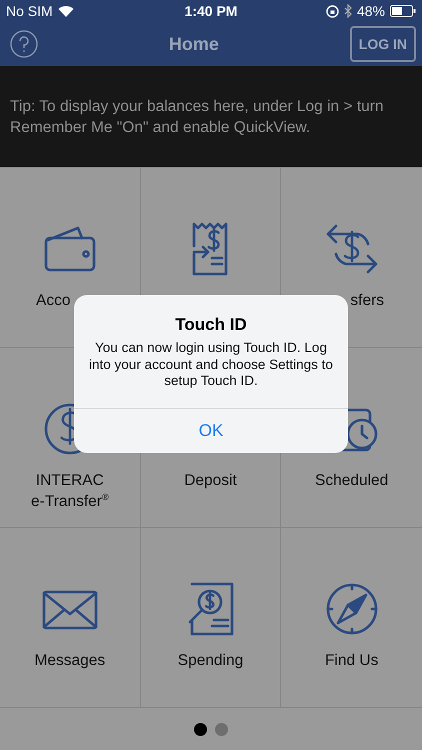 The width and height of the screenshot is (422, 750). What do you see at coordinates (70, 500) in the screenshot?
I see `tile-label: e-Transfer$^{®}$` at bounding box center [70, 500].